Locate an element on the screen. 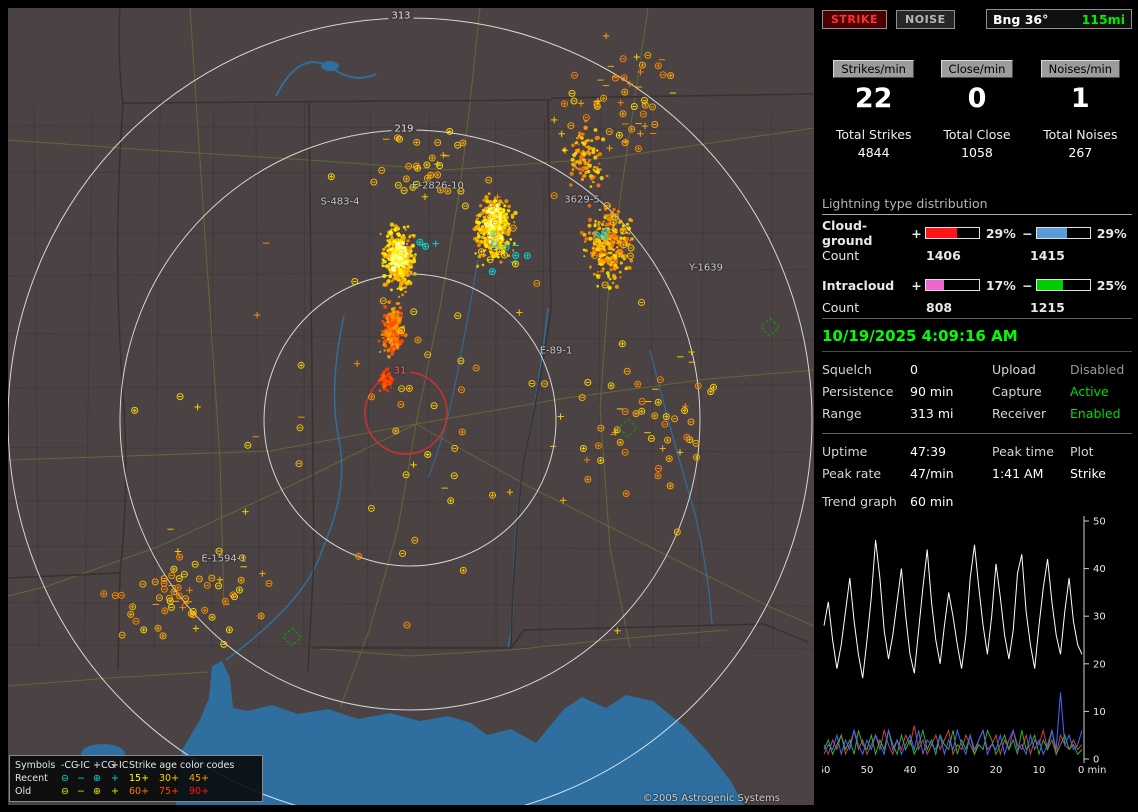  svg-text: 60 is located at coordinates (826, 770).